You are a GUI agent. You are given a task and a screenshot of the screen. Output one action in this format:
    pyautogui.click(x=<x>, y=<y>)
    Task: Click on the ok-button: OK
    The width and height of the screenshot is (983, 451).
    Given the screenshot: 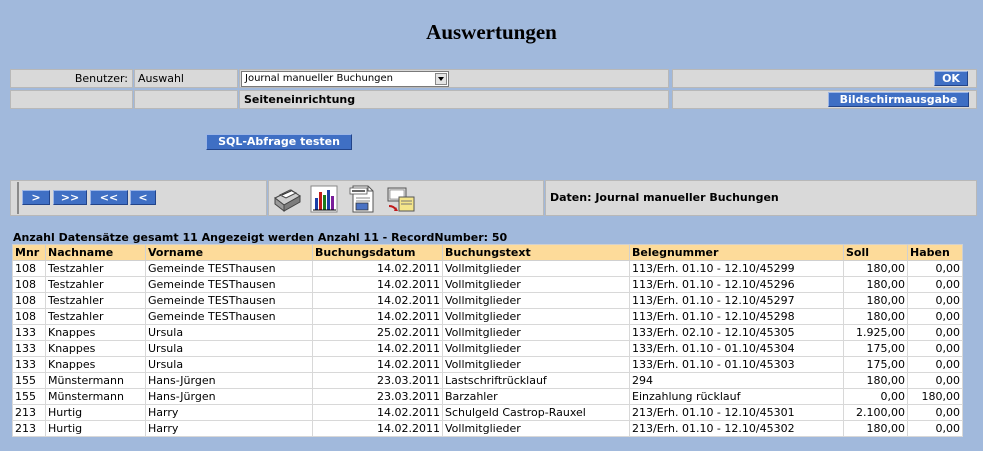 What is the action you would take?
    pyautogui.click(x=951, y=78)
    